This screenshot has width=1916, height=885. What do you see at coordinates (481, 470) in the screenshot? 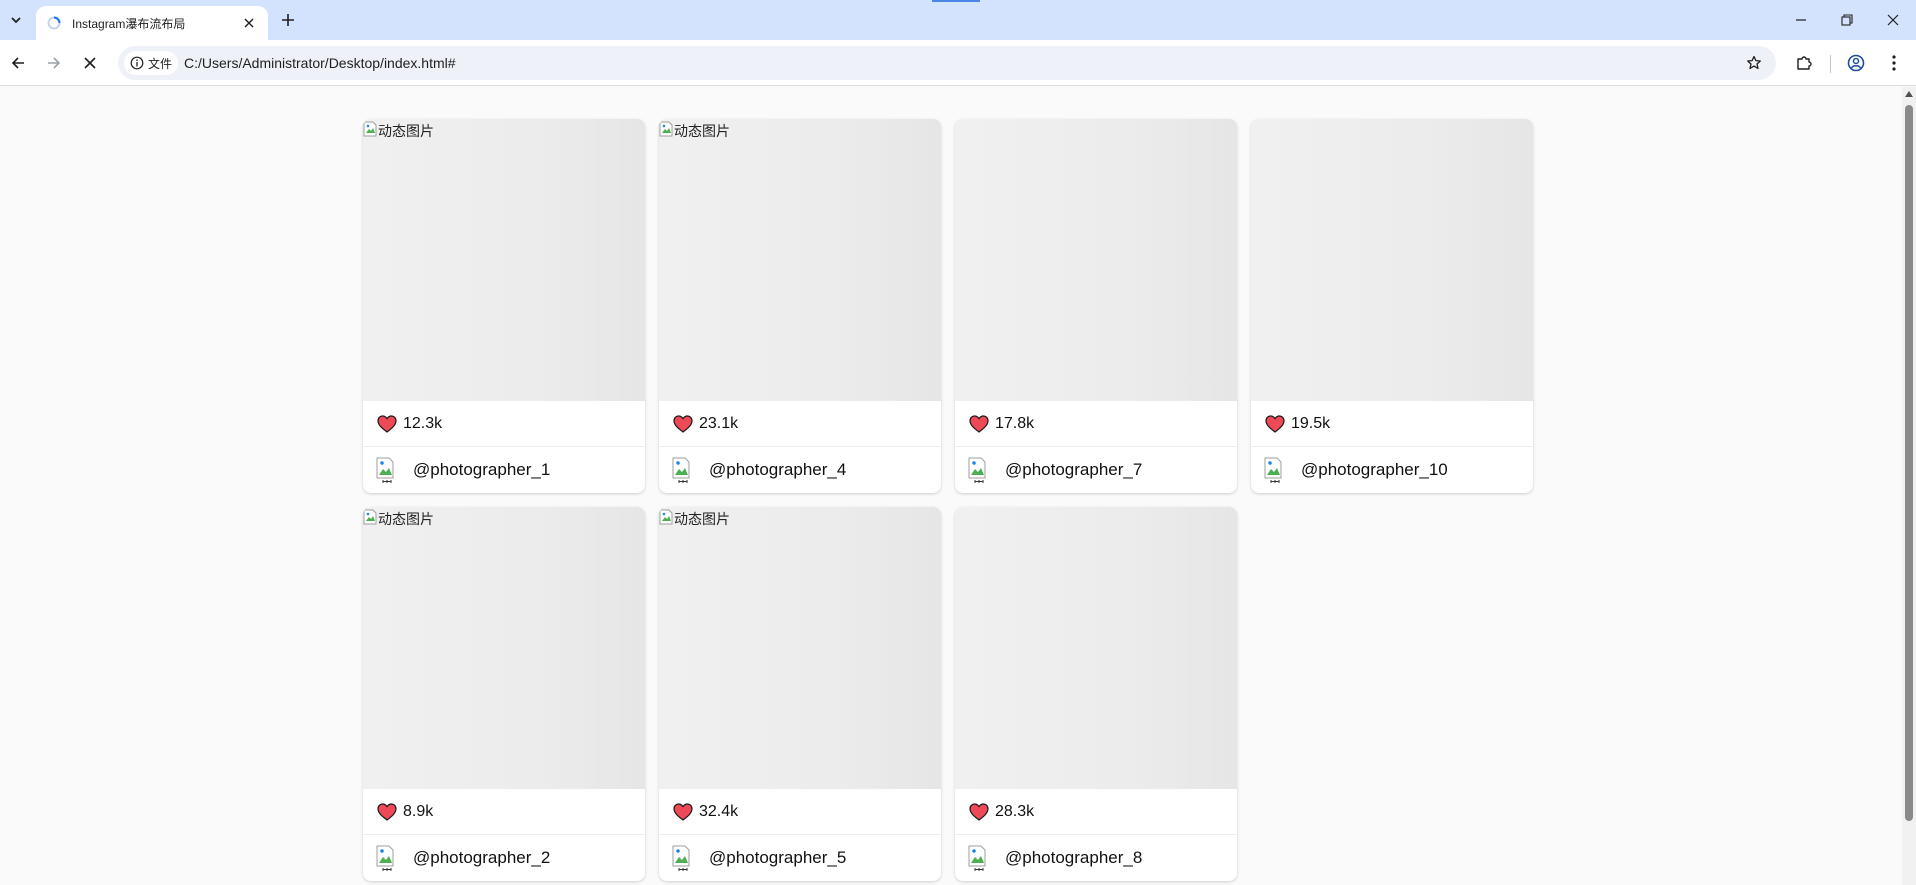
I see `username-link: @photographer_1` at bounding box center [481, 470].